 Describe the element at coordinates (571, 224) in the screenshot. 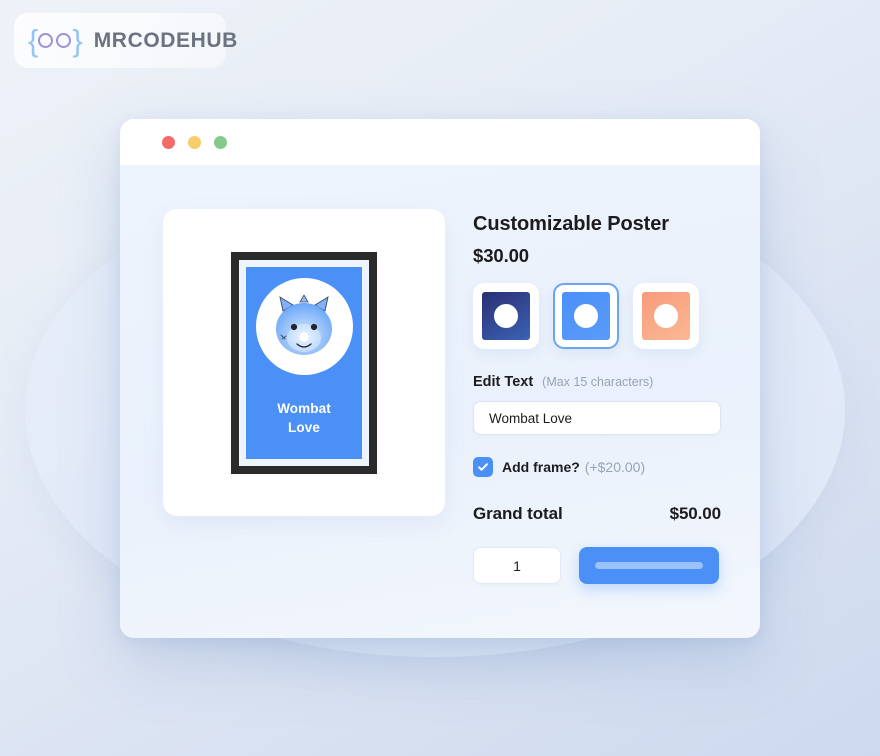

I see `page-title: Customizable Poster` at that location.